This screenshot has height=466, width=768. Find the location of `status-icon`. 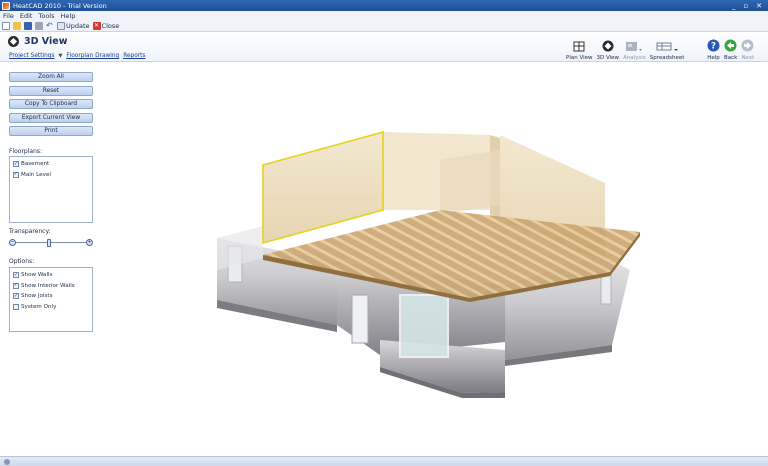

status-icon is located at coordinates (7, 462).